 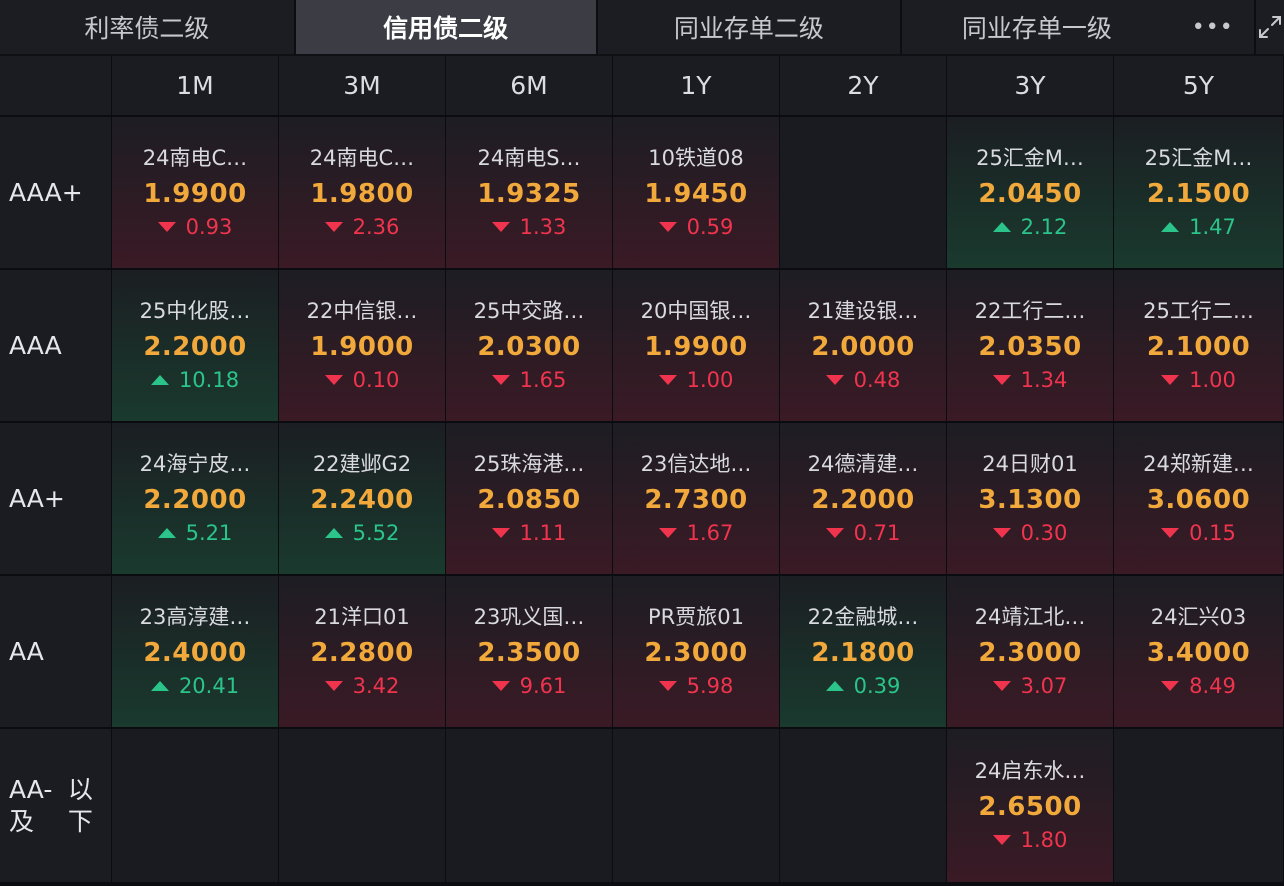 I want to click on bond-name: PR贾旅01, so click(x=696, y=617).